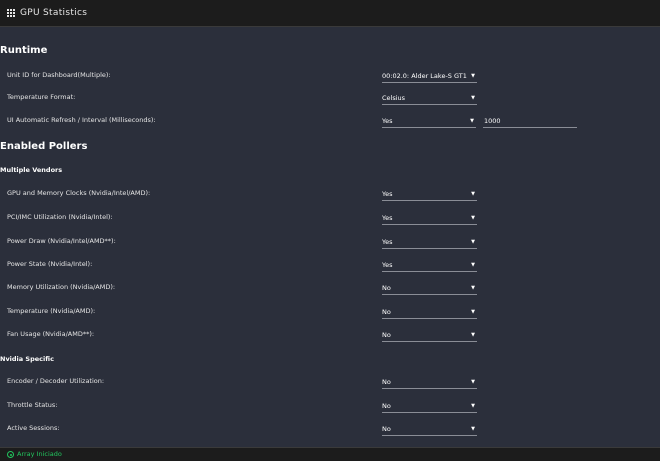  What do you see at coordinates (429, 335) in the screenshot?
I see `fan-usage-select: No ▼` at bounding box center [429, 335].